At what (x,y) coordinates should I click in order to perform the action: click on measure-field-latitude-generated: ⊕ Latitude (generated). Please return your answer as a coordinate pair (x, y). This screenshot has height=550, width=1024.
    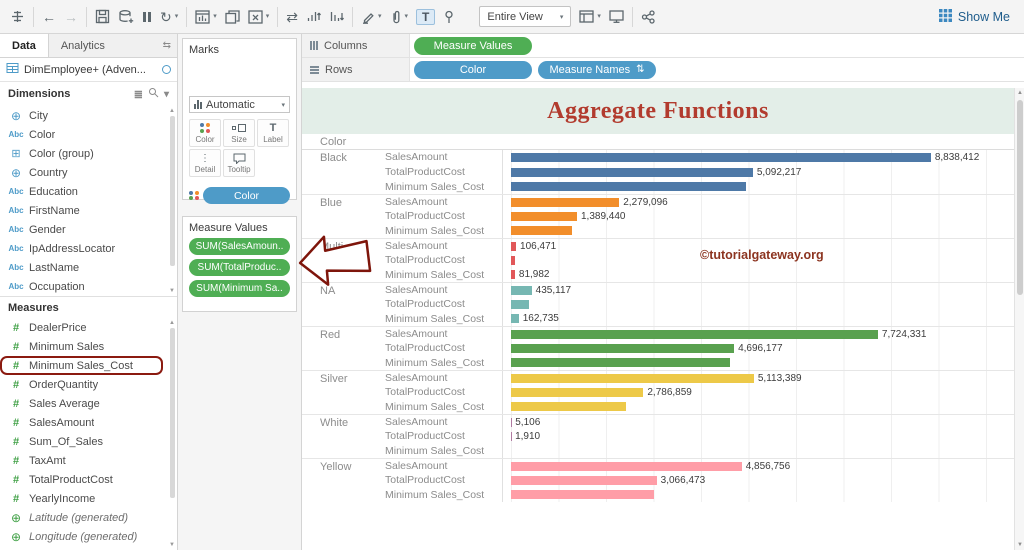
    Looking at the image, I should click on (88, 517).